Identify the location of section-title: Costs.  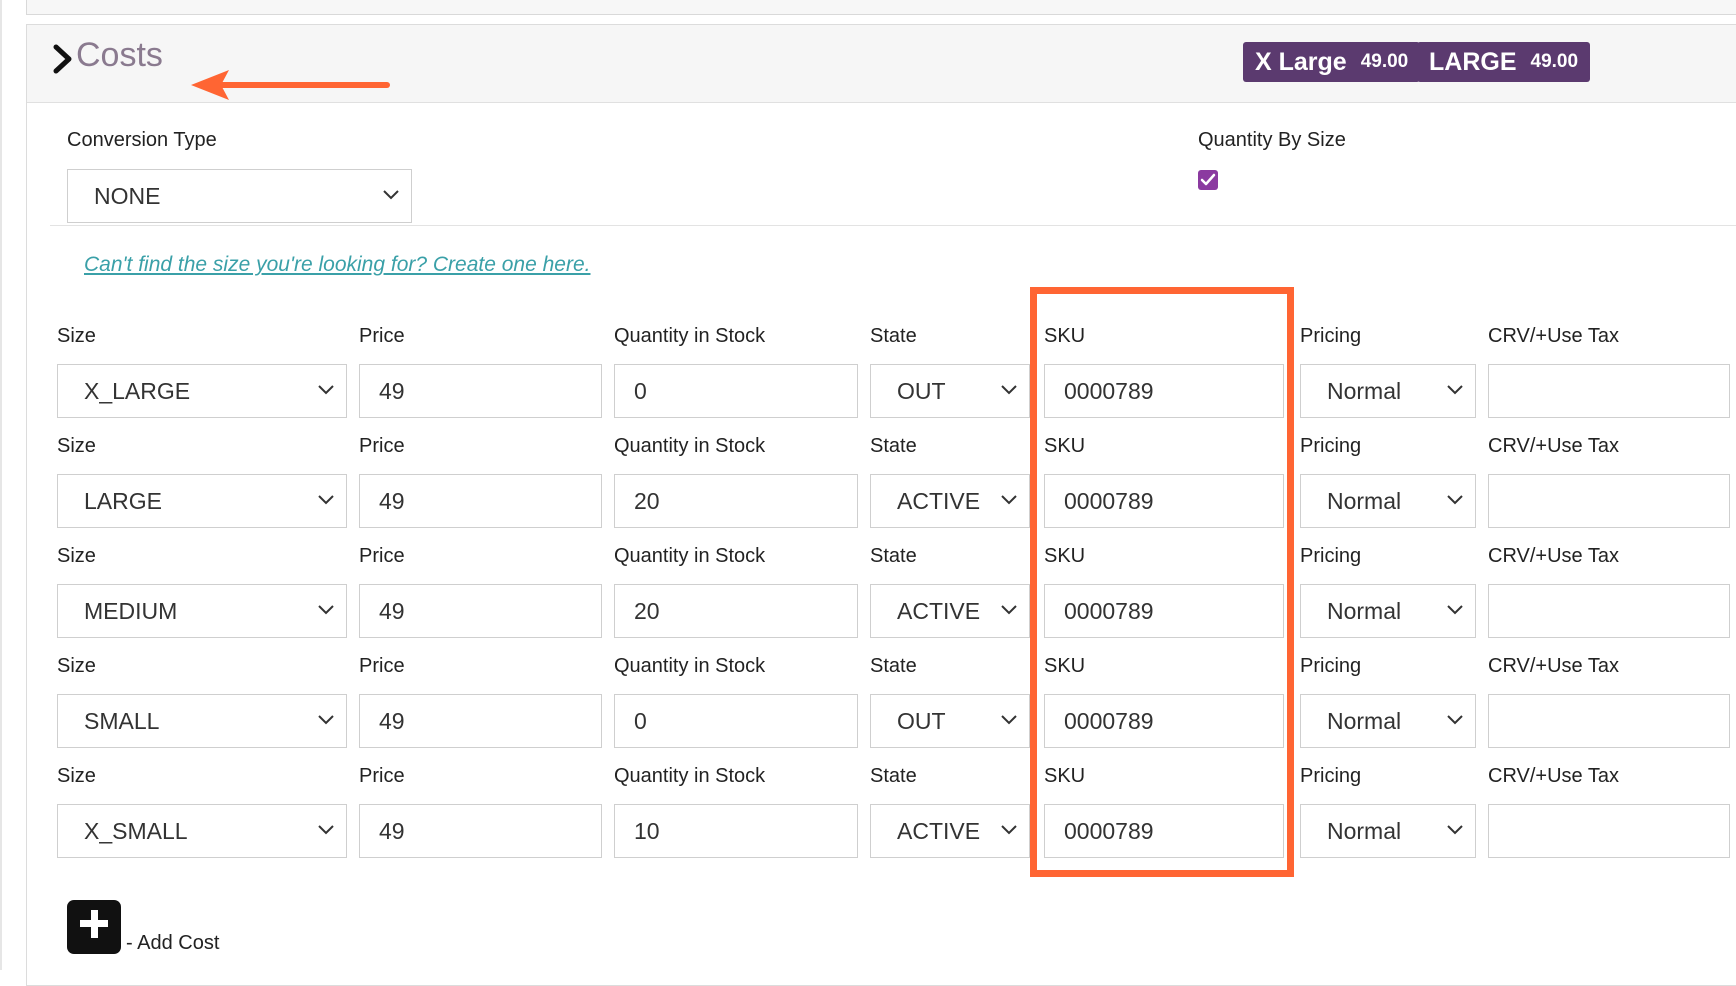
(119, 55).